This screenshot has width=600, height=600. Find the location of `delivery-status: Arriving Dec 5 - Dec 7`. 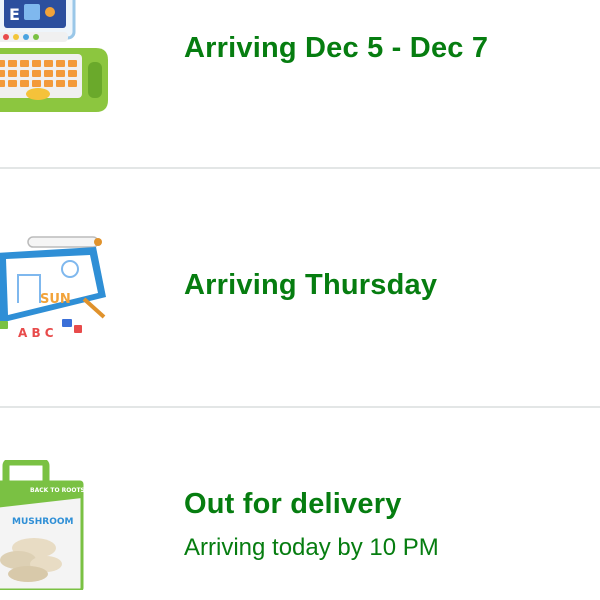

delivery-status: Arriving Dec 5 - Dec 7 is located at coordinates (336, 48).